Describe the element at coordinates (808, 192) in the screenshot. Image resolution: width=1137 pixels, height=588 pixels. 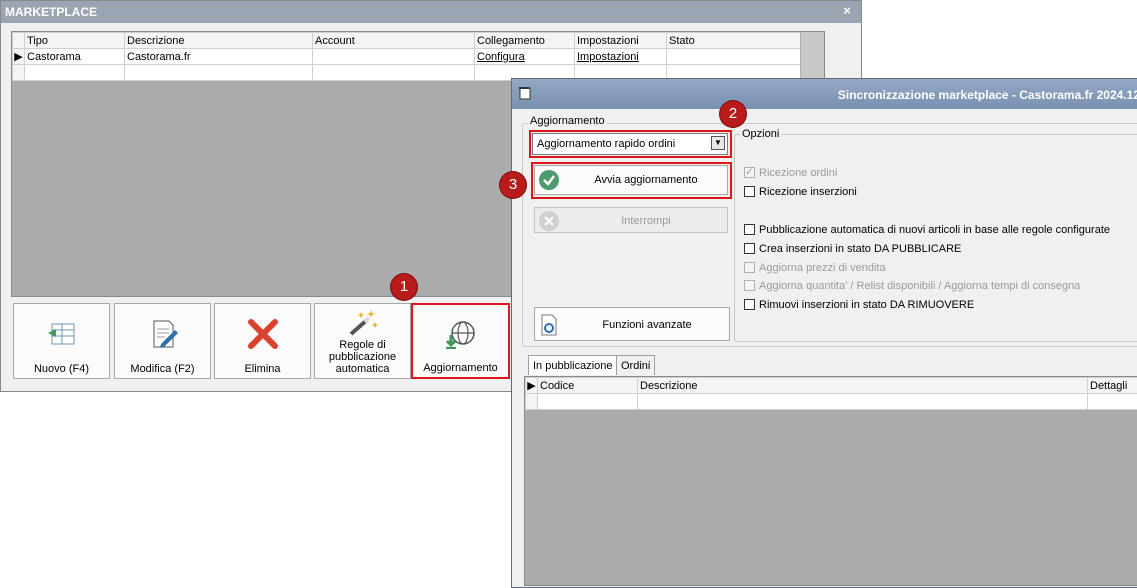
I see `option-label: Ricezione inserzioni` at that location.